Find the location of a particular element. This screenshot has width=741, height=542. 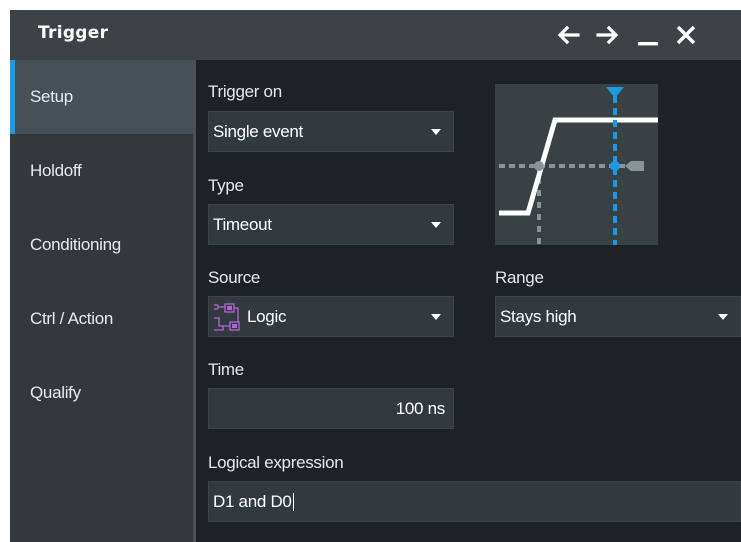

logical-expression-value: D1 and D0 is located at coordinates (253, 501).